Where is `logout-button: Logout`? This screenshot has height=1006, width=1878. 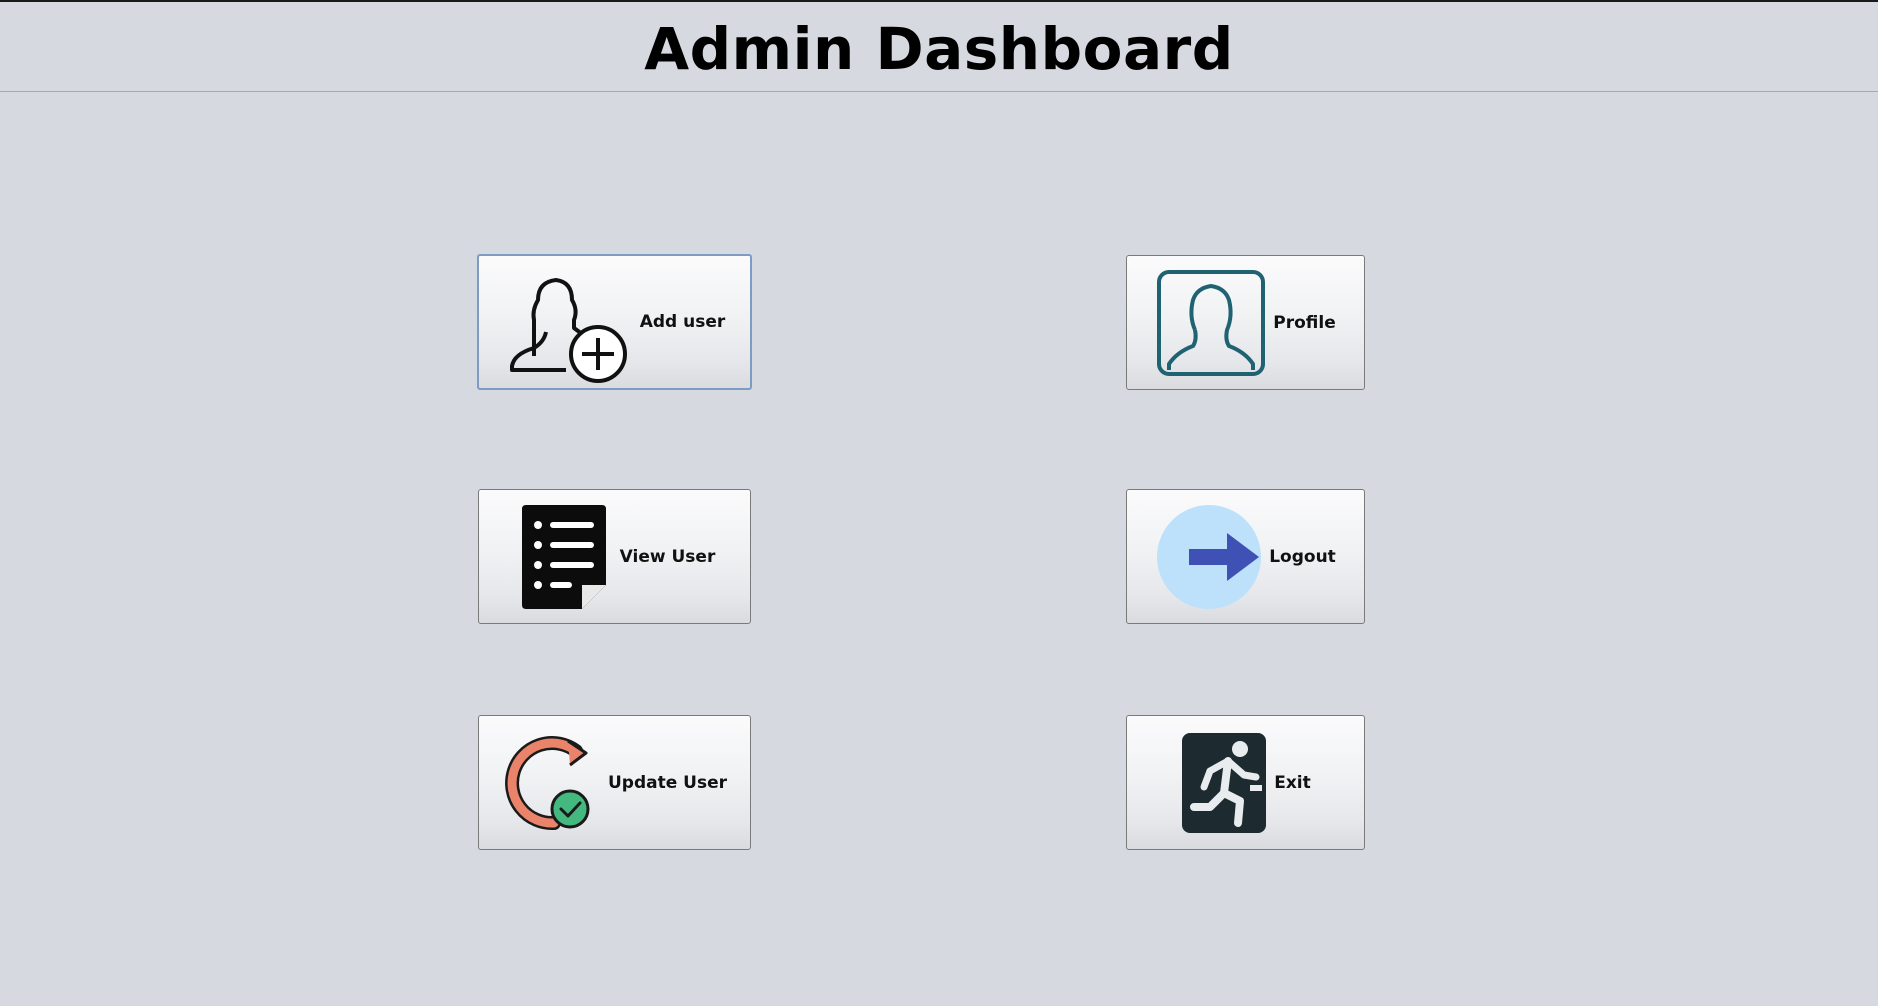 logout-button: Logout is located at coordinates (1245, 556).